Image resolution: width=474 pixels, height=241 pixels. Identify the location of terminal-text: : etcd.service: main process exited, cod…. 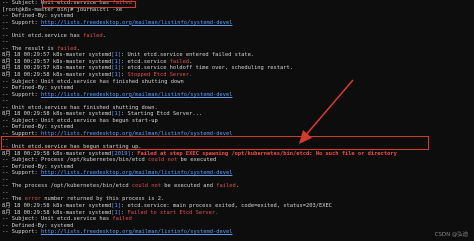
(226, 205).